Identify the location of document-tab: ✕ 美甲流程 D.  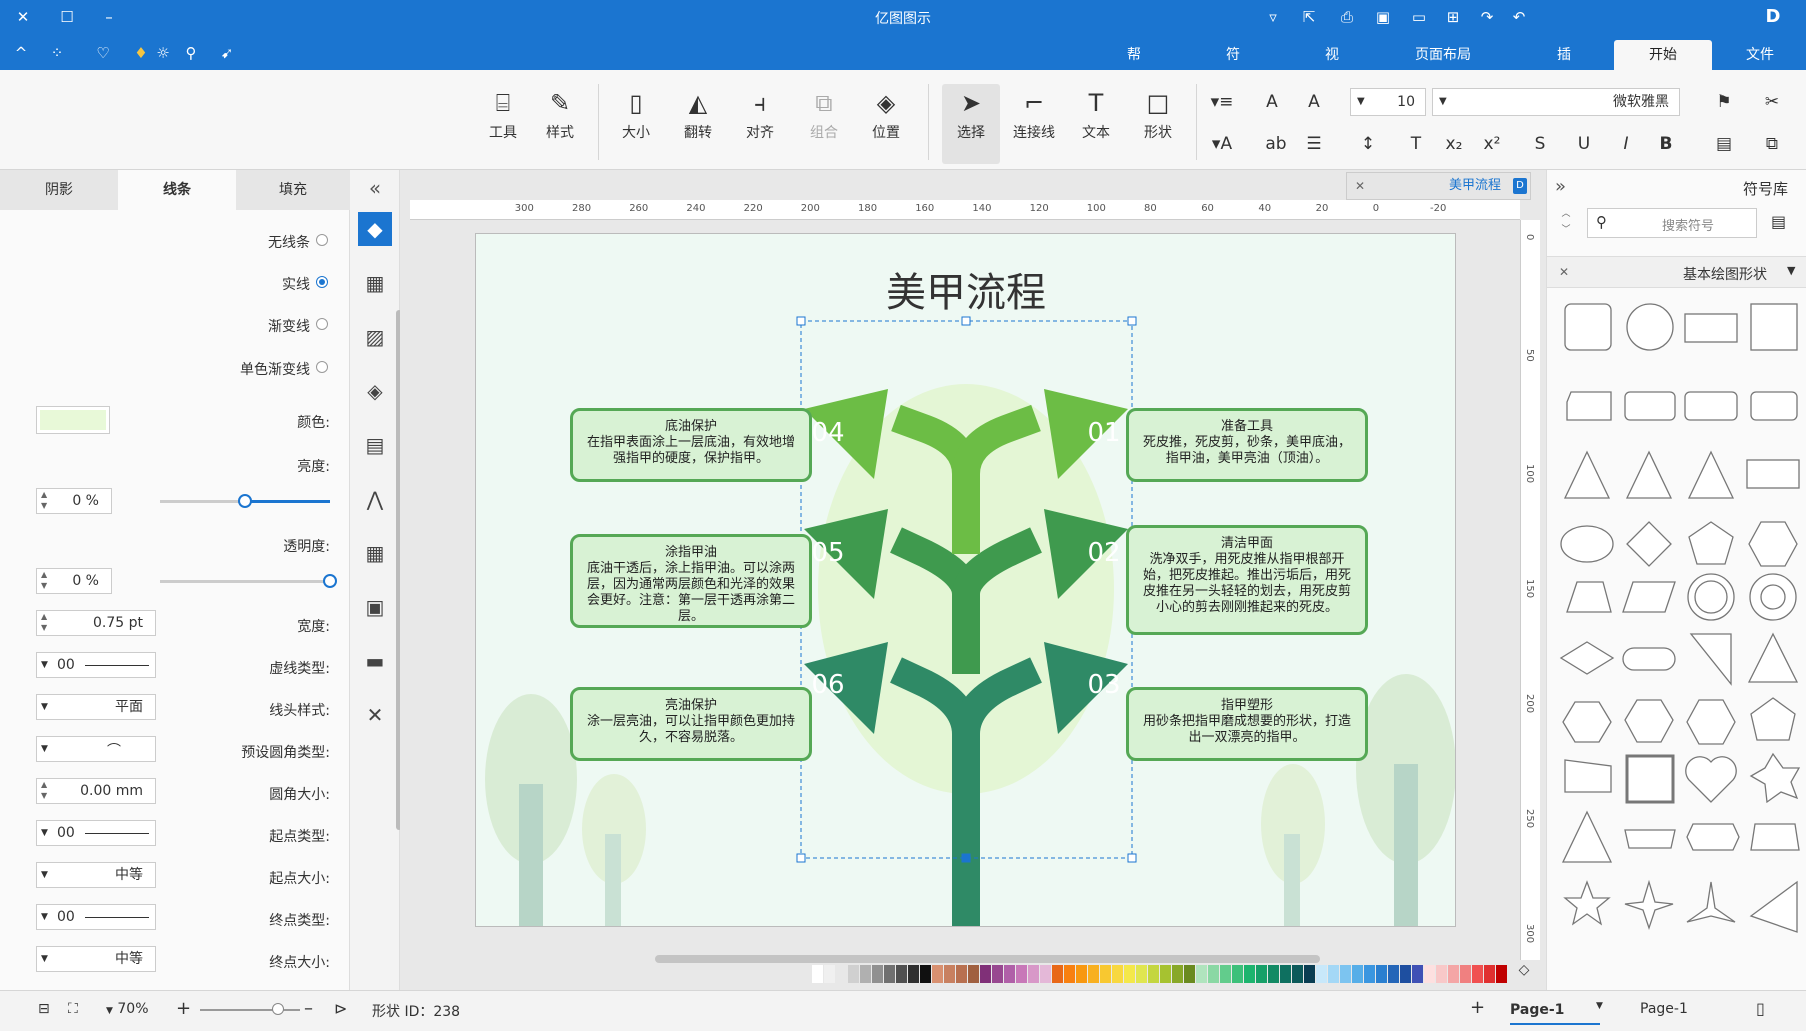
(1438, 186).